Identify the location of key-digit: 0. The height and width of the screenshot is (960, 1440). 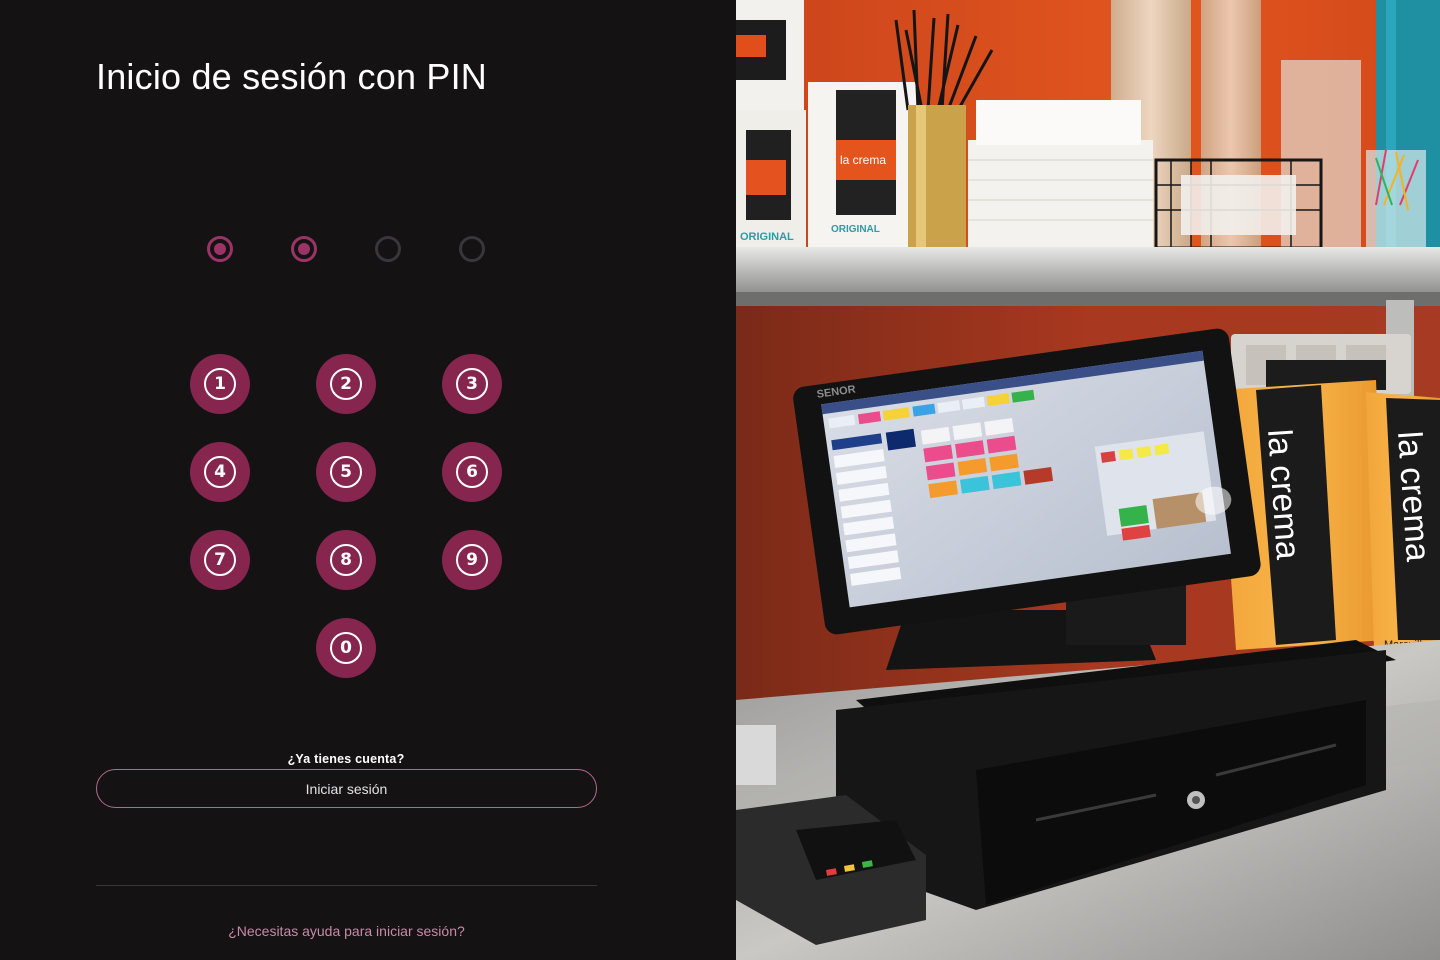
(346, 648).